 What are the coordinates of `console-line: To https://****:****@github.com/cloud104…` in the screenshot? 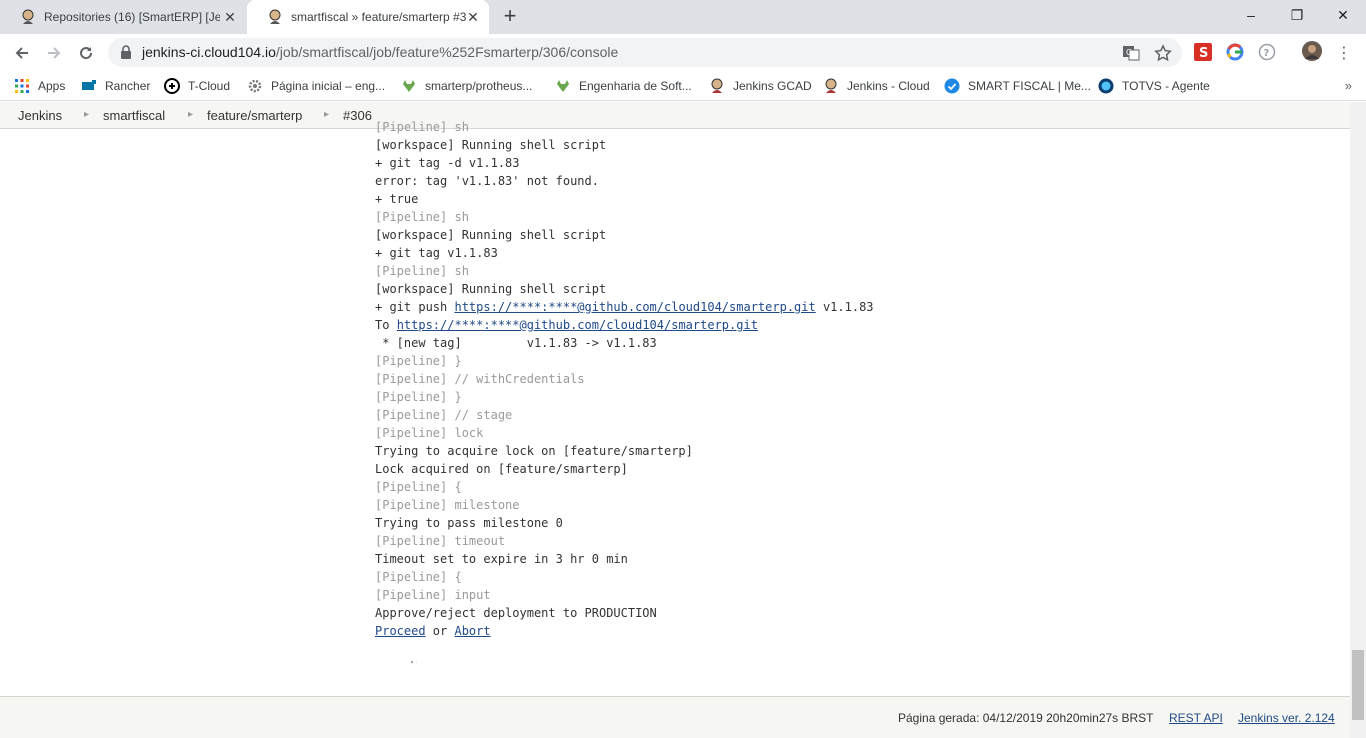 It's located at (855, 325).